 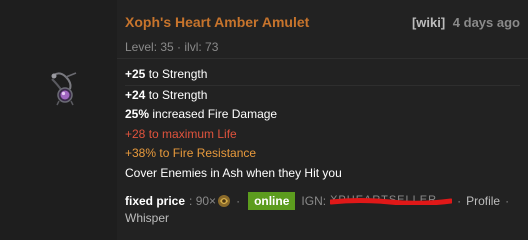 I want to click on posted-time: 4 days ago, so click(x=486, y=22).